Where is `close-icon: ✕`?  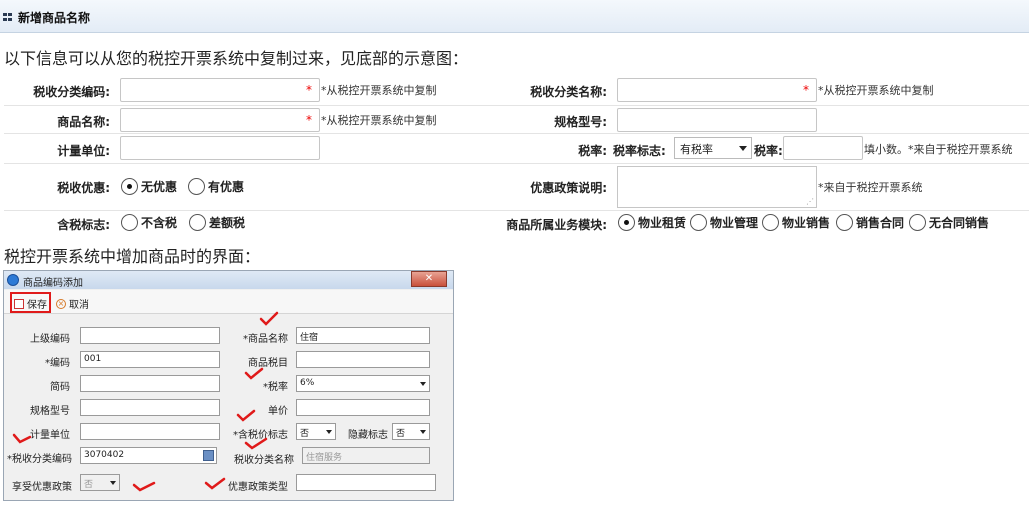 close-icon: ✕ is located at coordinates (429, 279).